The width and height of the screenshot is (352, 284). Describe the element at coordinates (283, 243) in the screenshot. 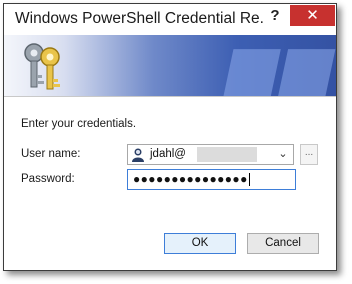

I see `cancel-button: Cancel` at that location.